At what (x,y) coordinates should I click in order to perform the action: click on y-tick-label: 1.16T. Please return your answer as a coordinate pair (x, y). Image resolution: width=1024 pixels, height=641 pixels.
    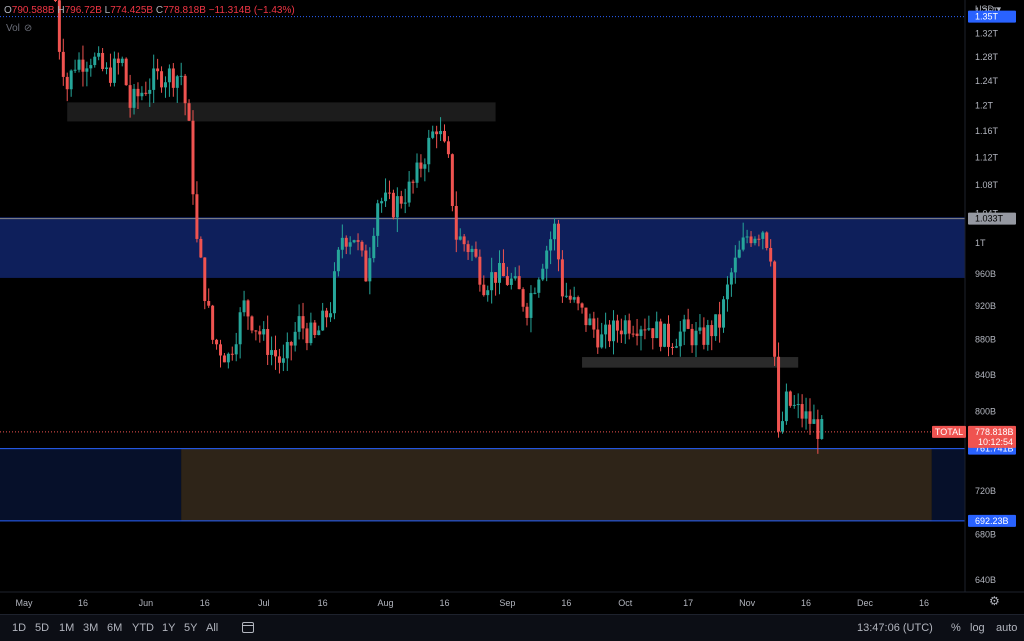
    Looking at the image, I should click on (987, 131).